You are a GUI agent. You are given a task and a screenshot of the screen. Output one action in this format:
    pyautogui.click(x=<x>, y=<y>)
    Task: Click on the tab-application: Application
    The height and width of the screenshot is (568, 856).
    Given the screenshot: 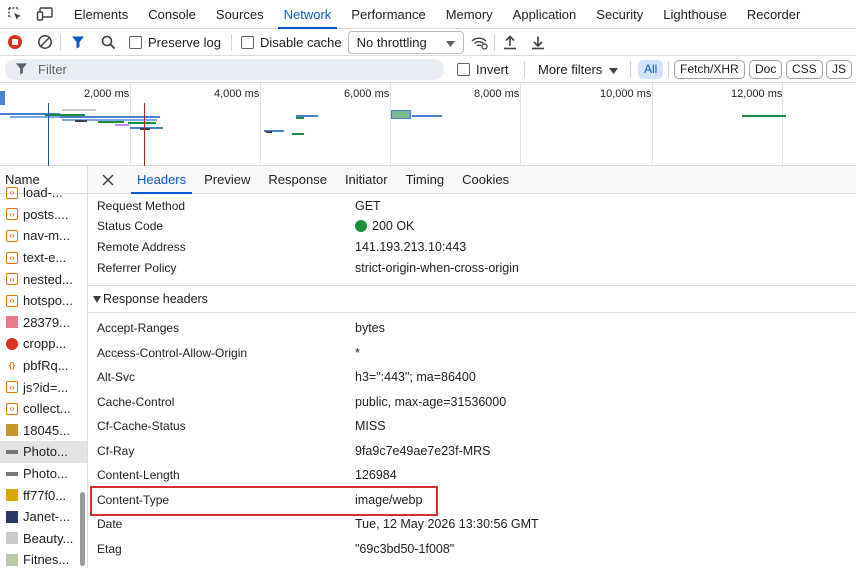 What is the action you would take?
    pyautogui.click(x=545, y=14)
    